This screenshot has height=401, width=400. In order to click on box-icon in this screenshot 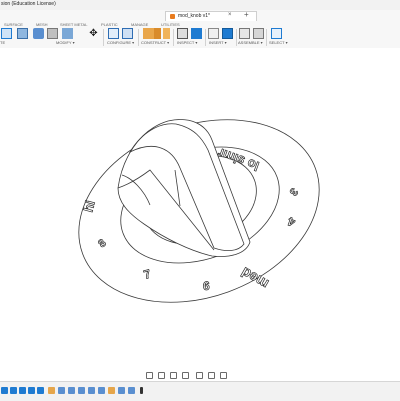, I will do `click(6, 33)`.